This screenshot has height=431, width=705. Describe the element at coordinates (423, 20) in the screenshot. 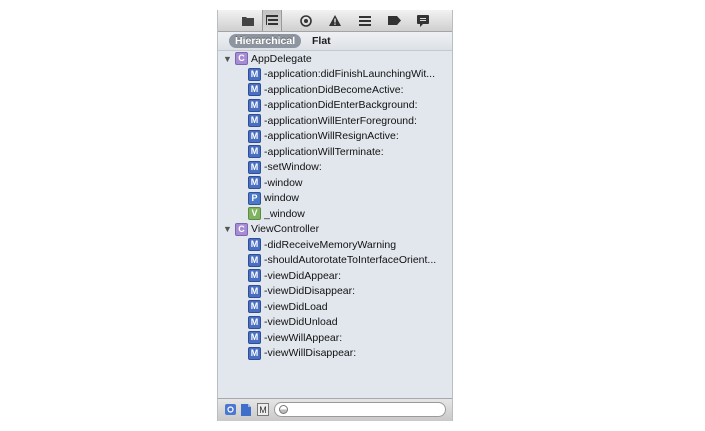

I see `comment-icon` at that location.